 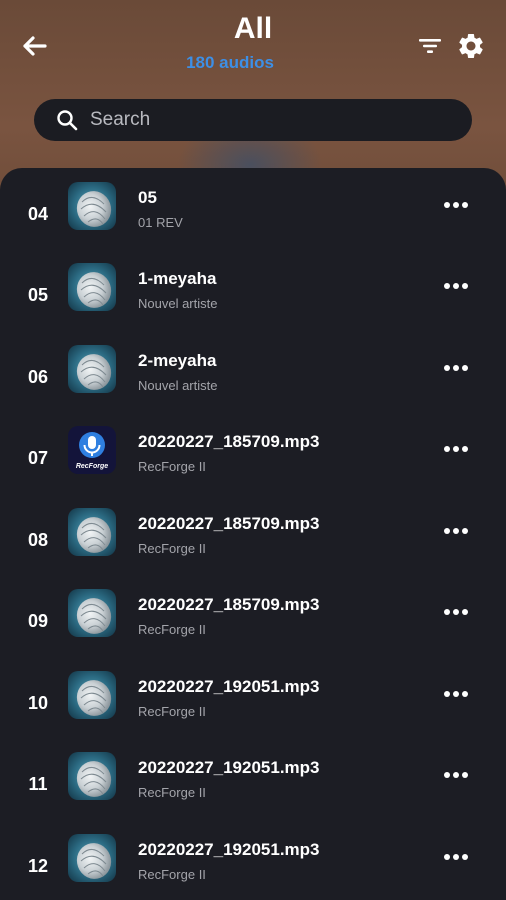 What do you see at coordinates (253, 548) in the screenshot?
I see `track-row: 08 20220227_185709.mp3 RecForge II` at bounding box center [253, 548].